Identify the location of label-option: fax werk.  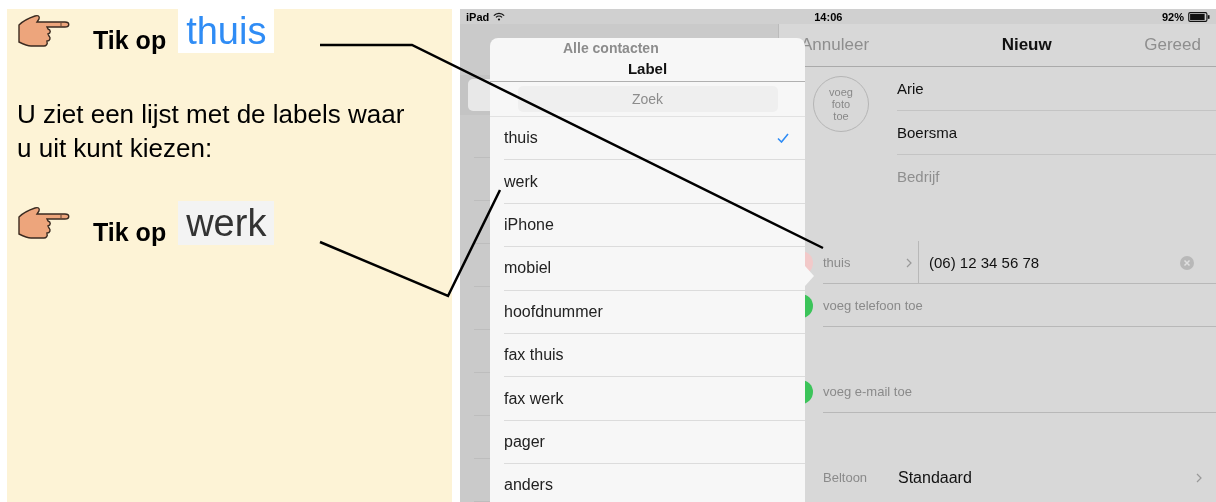
(654, 399).